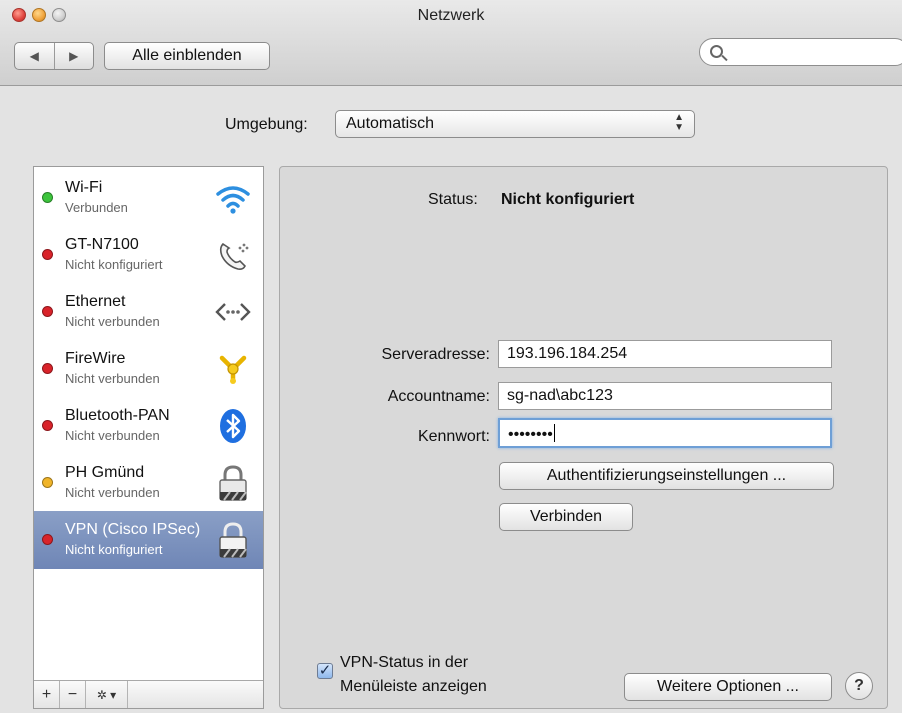 This screenshot has width=902, height=713. What do you see at coordinates (102, 244) in the screenshot?
I see `service-name: GT-N7100` at bounding box center [102, 244].